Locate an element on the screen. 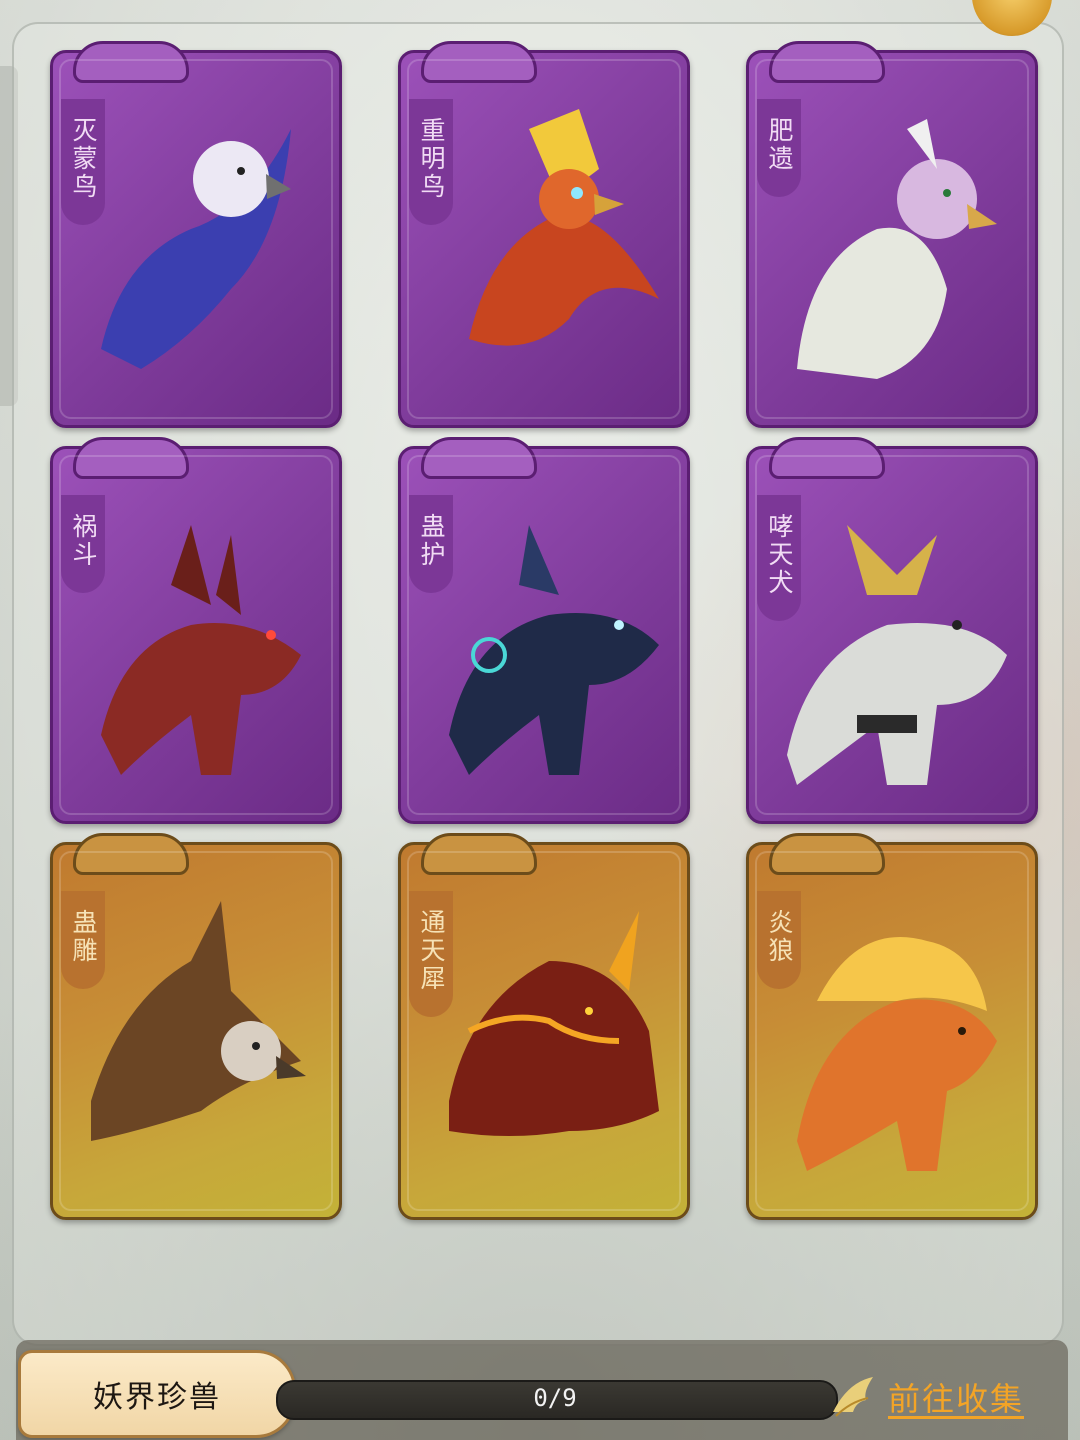  beast-card-2: 重明鸟 is located at coordinates (544, 234).